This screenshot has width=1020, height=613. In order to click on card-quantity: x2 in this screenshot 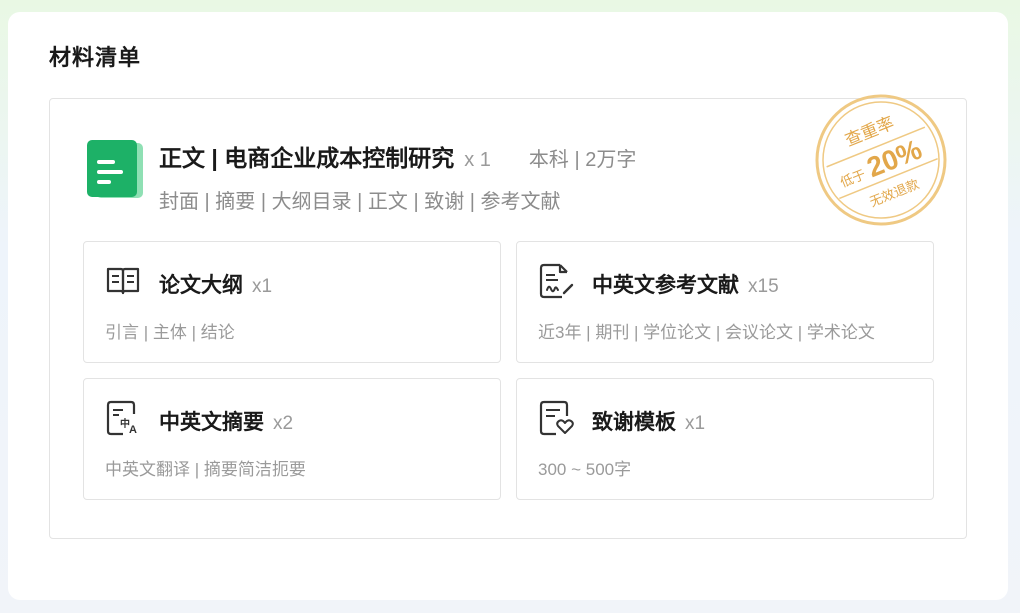, I will do `click(283, 423)`.